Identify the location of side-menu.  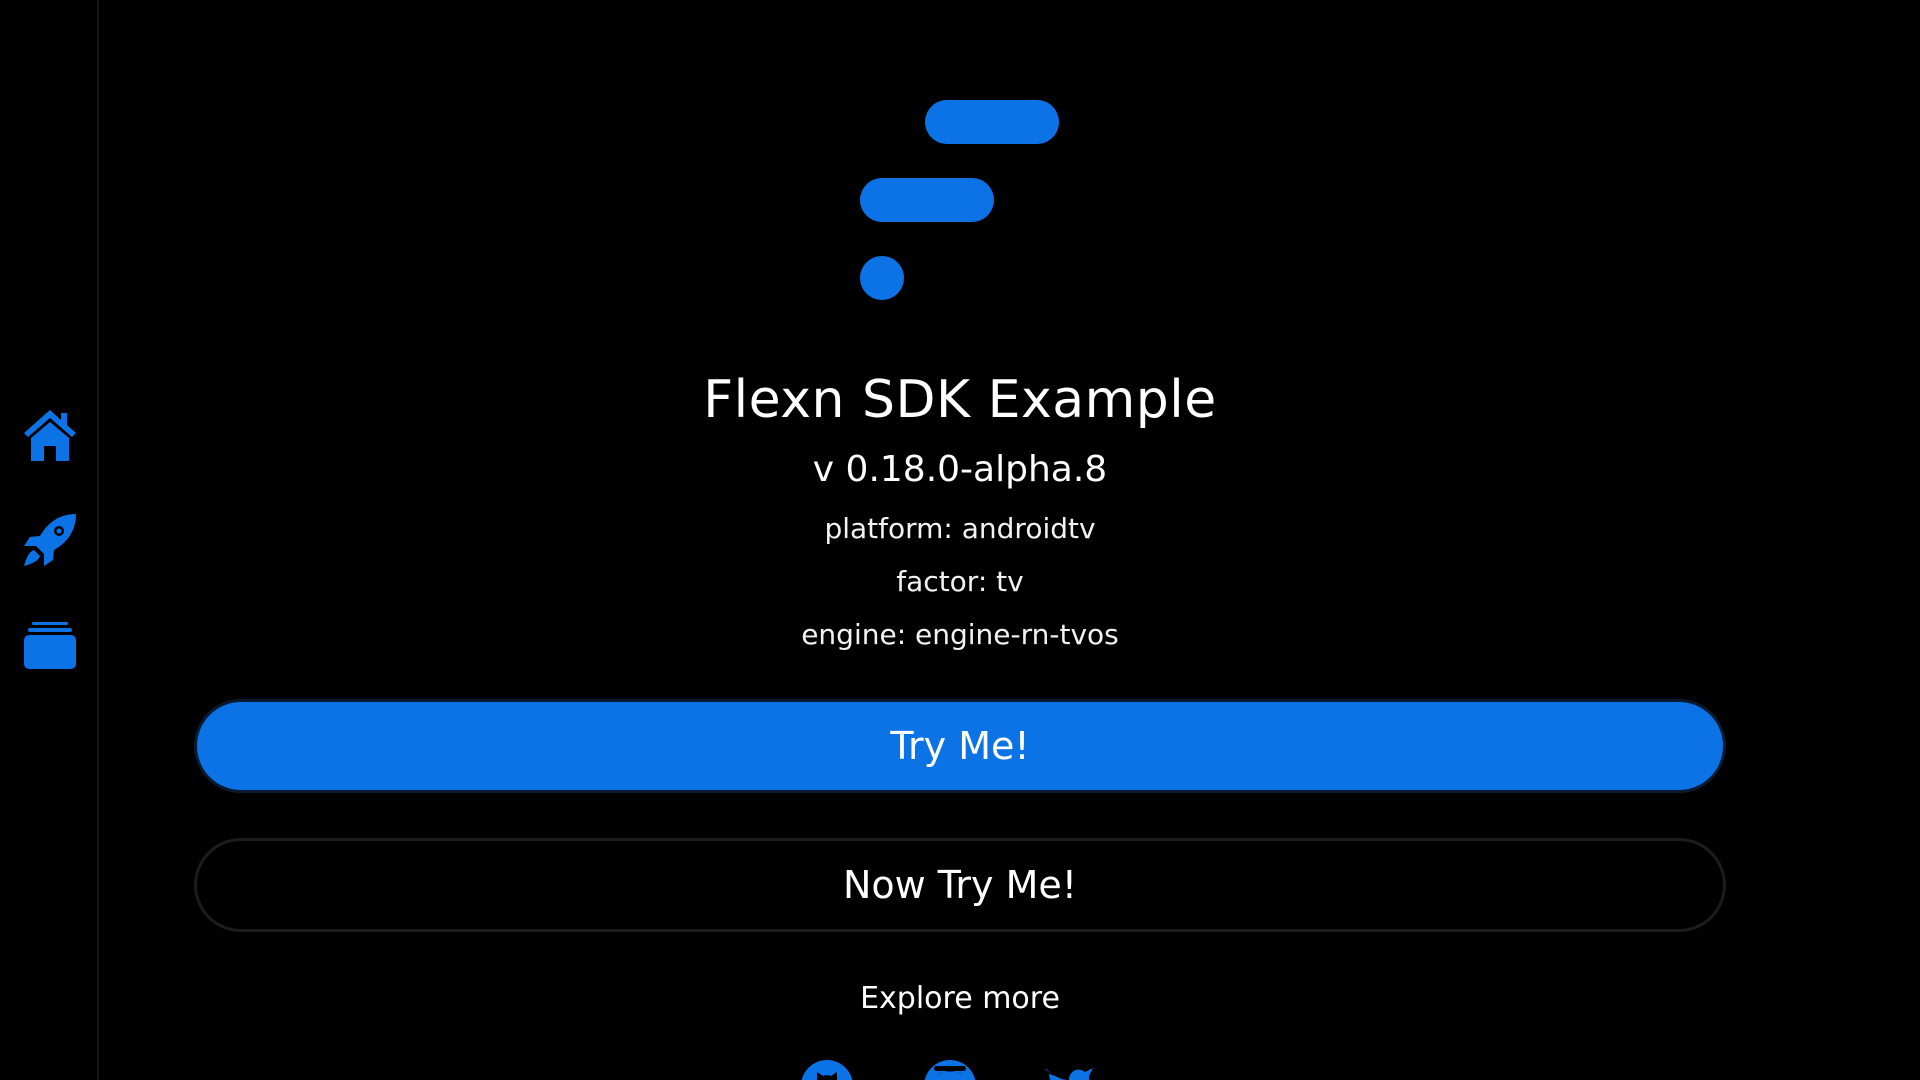
(49, 540).